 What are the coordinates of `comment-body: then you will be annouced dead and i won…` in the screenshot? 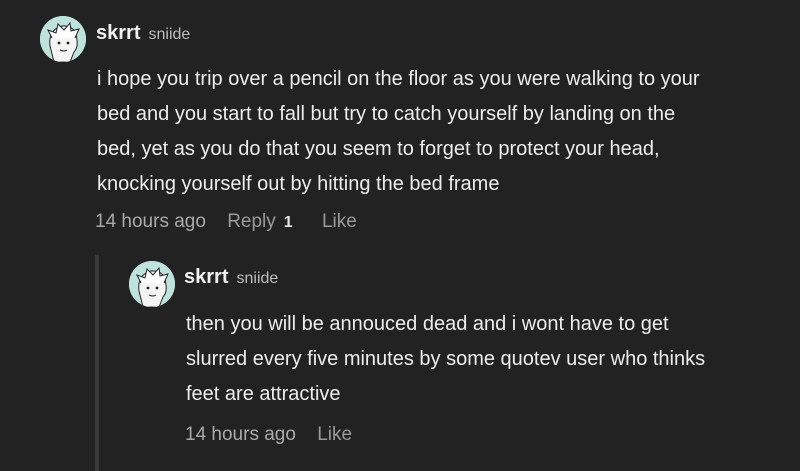 It's located at (445, 359).